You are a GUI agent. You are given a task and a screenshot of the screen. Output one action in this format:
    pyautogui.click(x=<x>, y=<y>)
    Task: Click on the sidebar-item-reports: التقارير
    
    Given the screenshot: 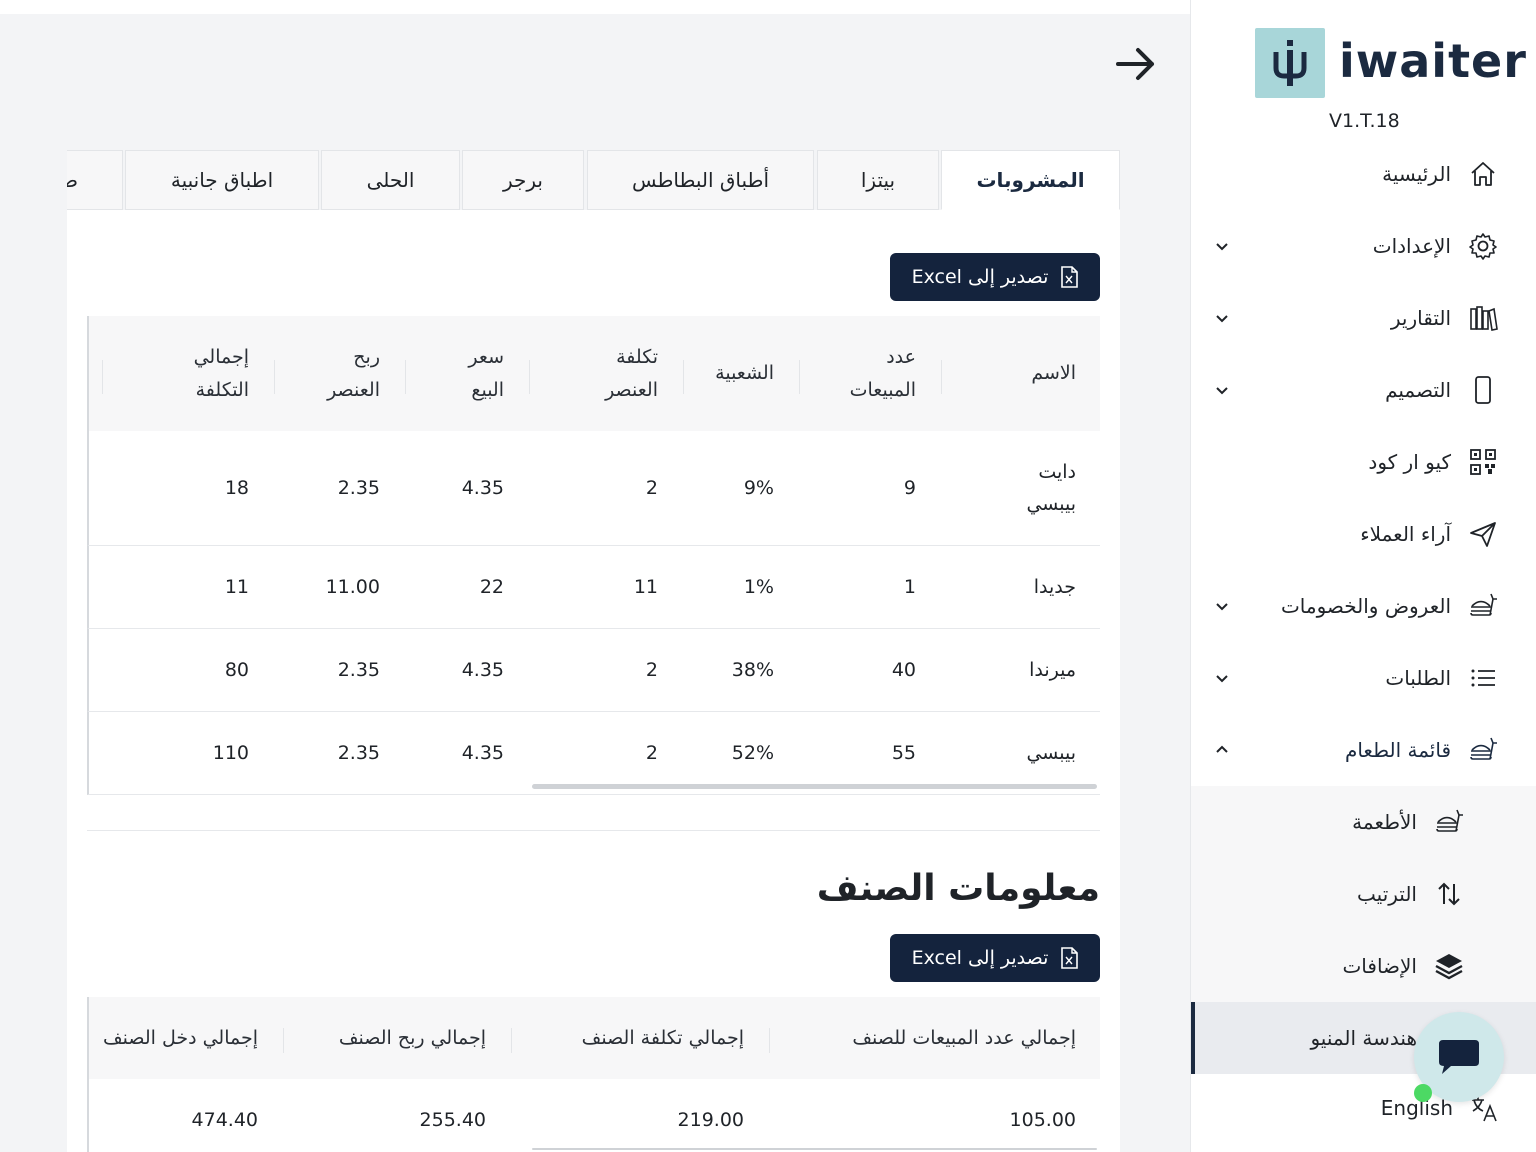 What is the action you would take?
    pyautogui.click(x=1363, y=318)
    